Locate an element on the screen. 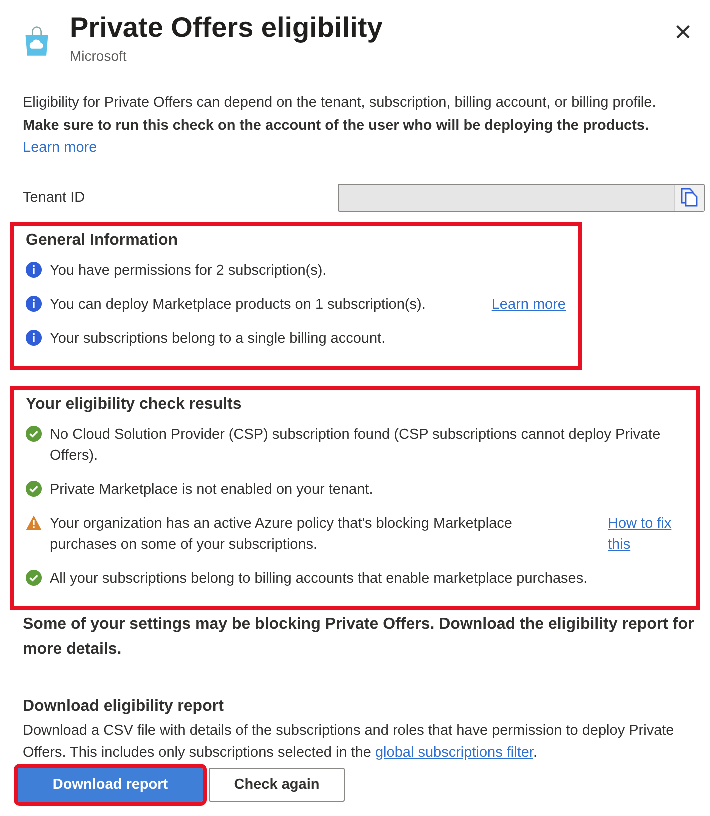 Image resolution: width=710 pixels, height=816 pixels. shopping-bag-icon is located at coordinates (37, 42).